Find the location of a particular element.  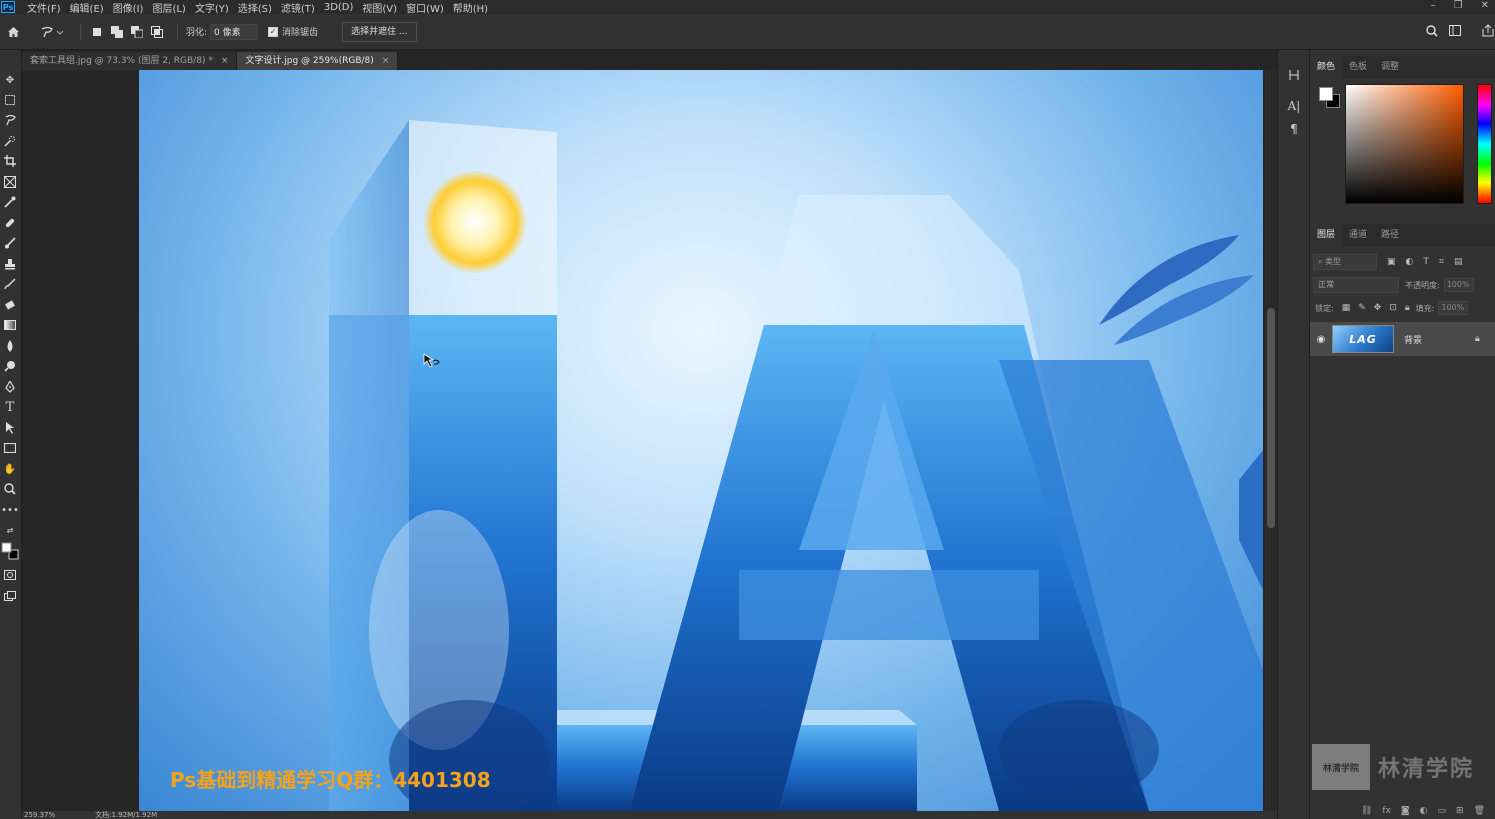

subtract-from-selection-icon is located at coordinates (137, 32).